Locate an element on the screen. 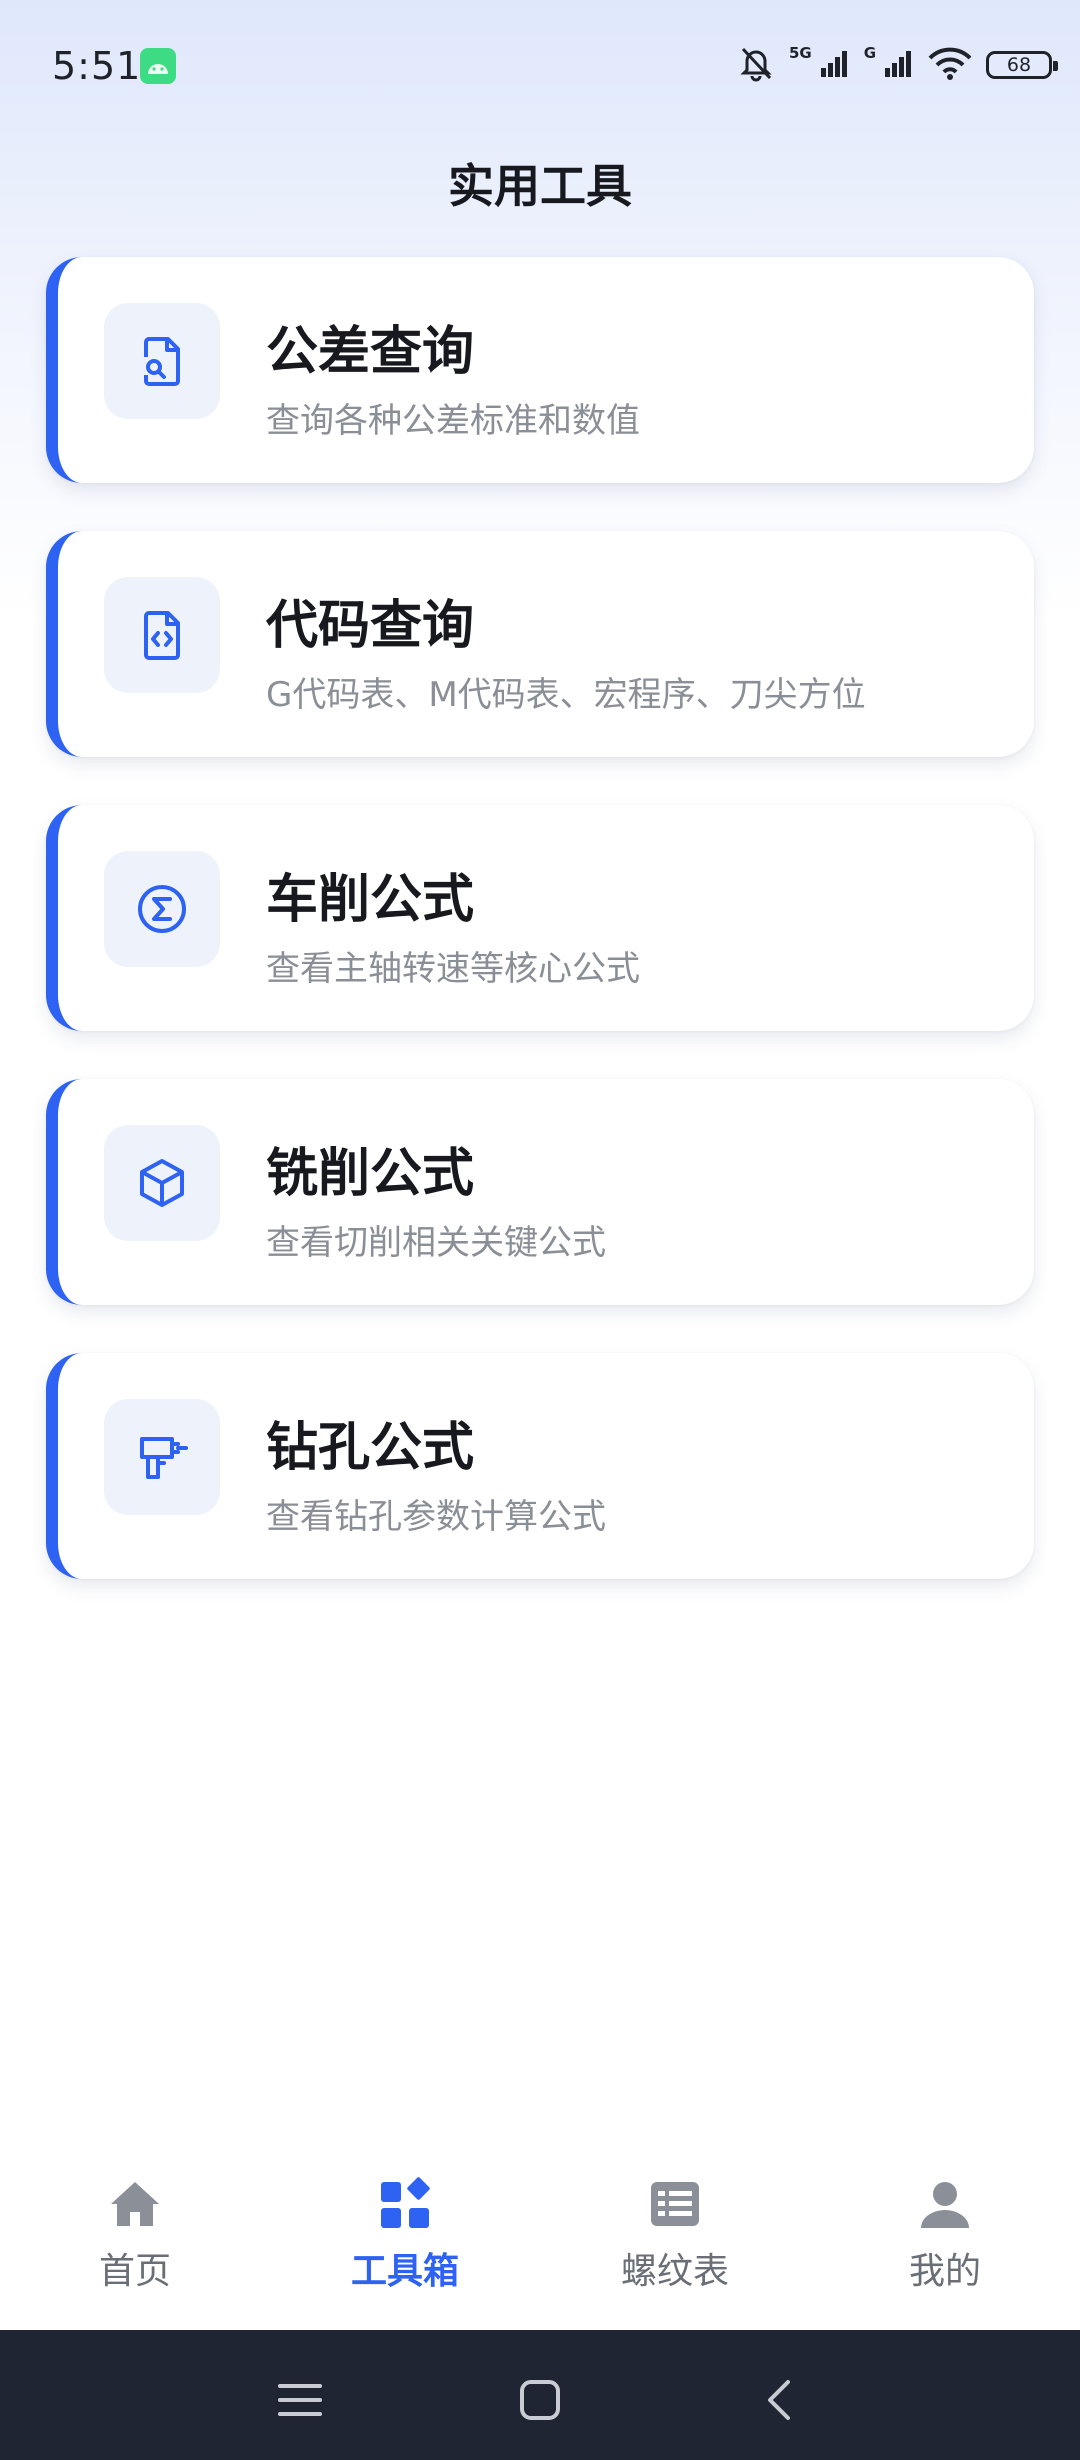  tool-title: 车削公式 is located at coordinates (370, 900).